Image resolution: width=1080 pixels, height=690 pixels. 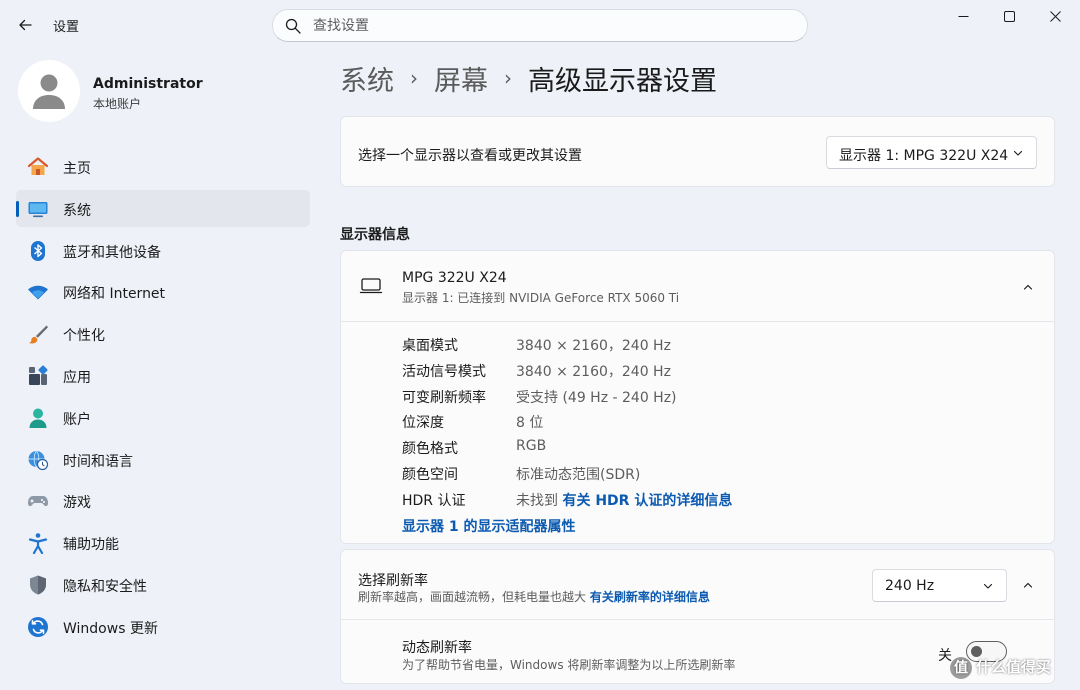 I want to click on sidebar-item-privacy: 隐私和安全性, so click(x=163, y=584).